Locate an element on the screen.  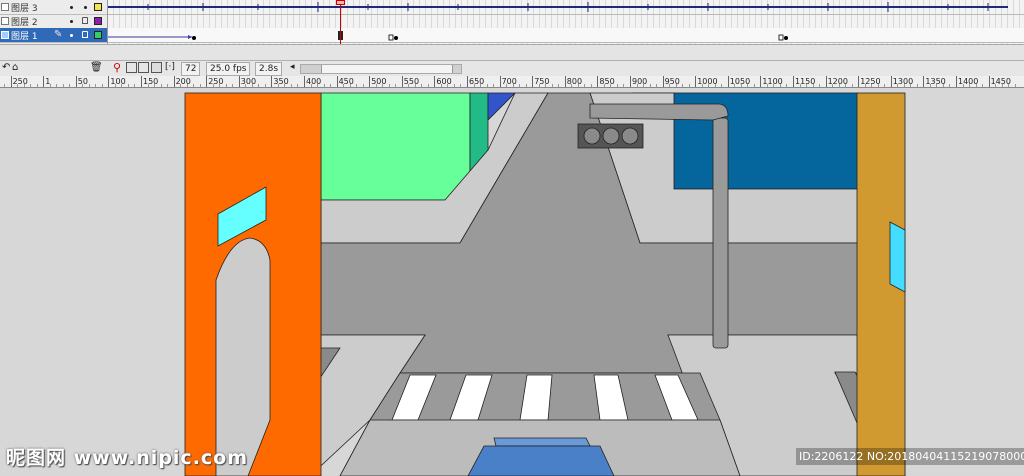
scroll-left-arrow-icon: ◂ is located at coordinates (292, 67).